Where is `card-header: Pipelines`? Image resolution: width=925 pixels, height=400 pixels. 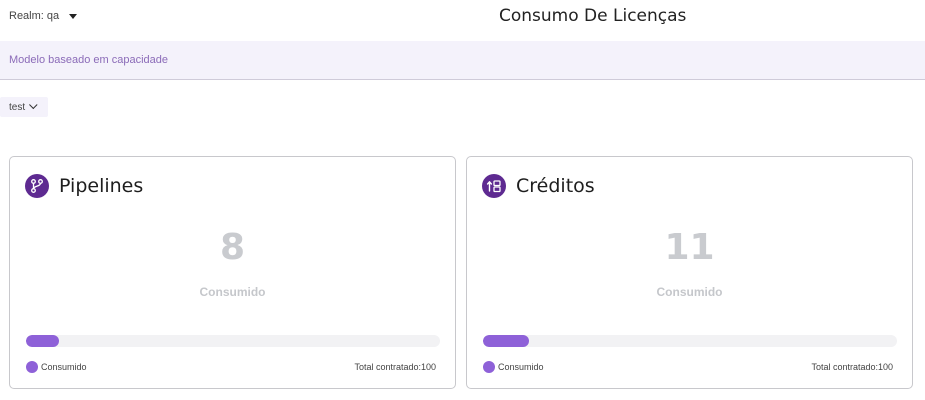
card-header: Pipelines is located at coordinates (84, 186).